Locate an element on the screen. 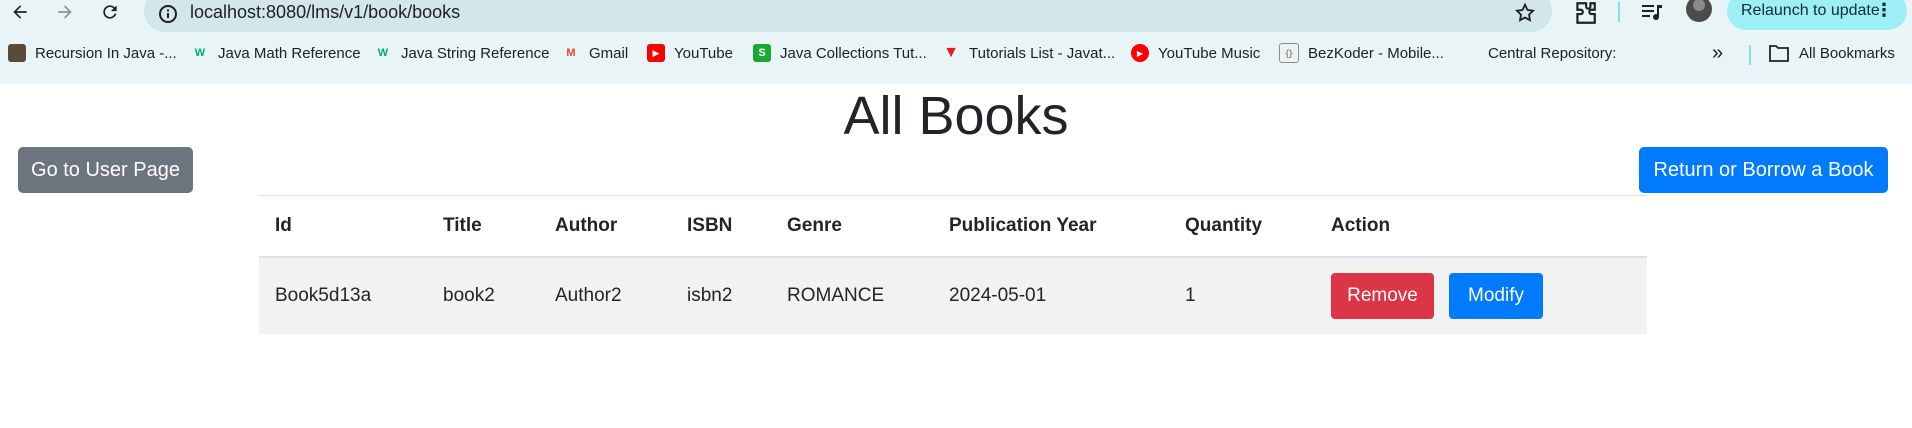 This screenshot has width=1912, height=428. bookmark-java-math-reference: W Java Math Reference is located at coordinates (276, 53).